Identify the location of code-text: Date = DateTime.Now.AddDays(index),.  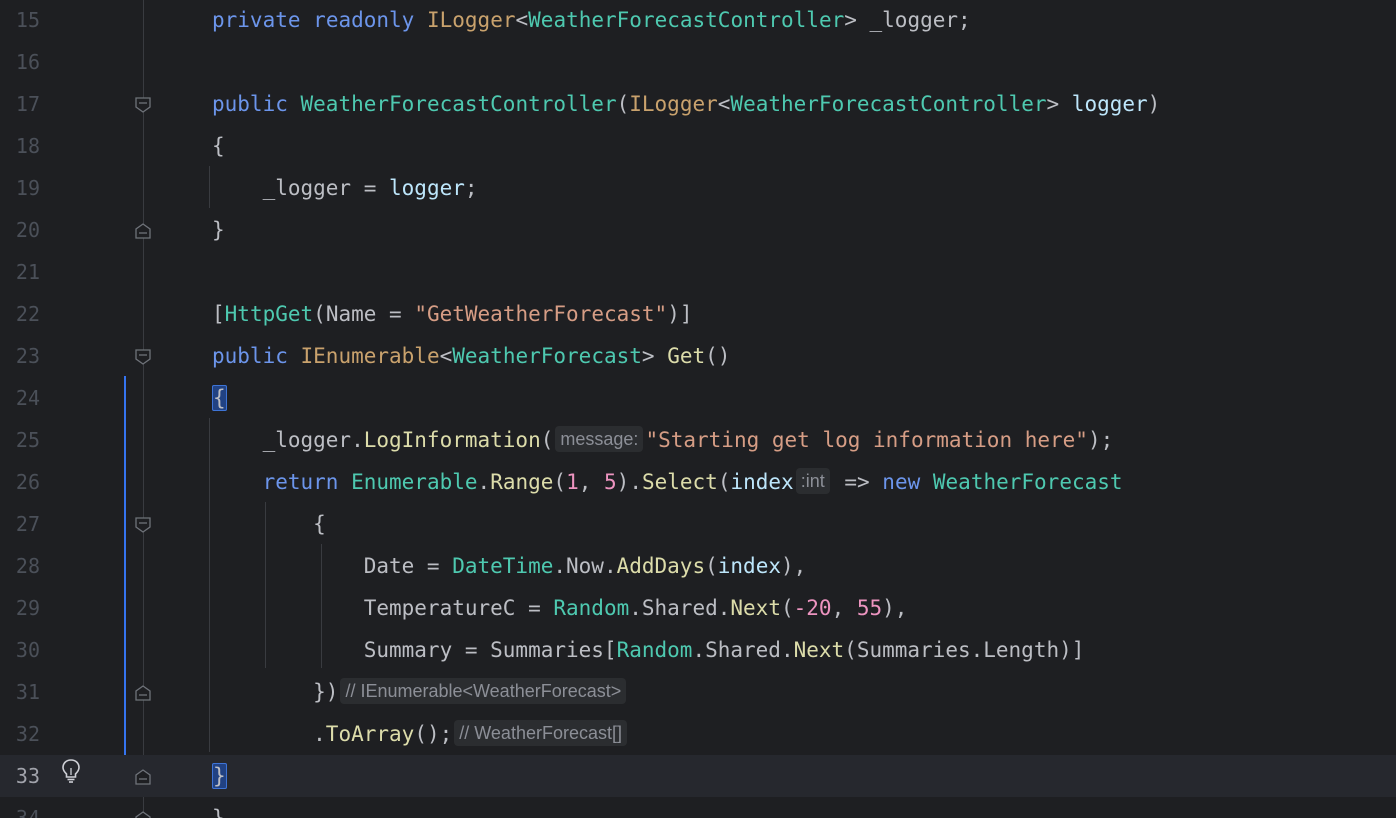
(509, 566).